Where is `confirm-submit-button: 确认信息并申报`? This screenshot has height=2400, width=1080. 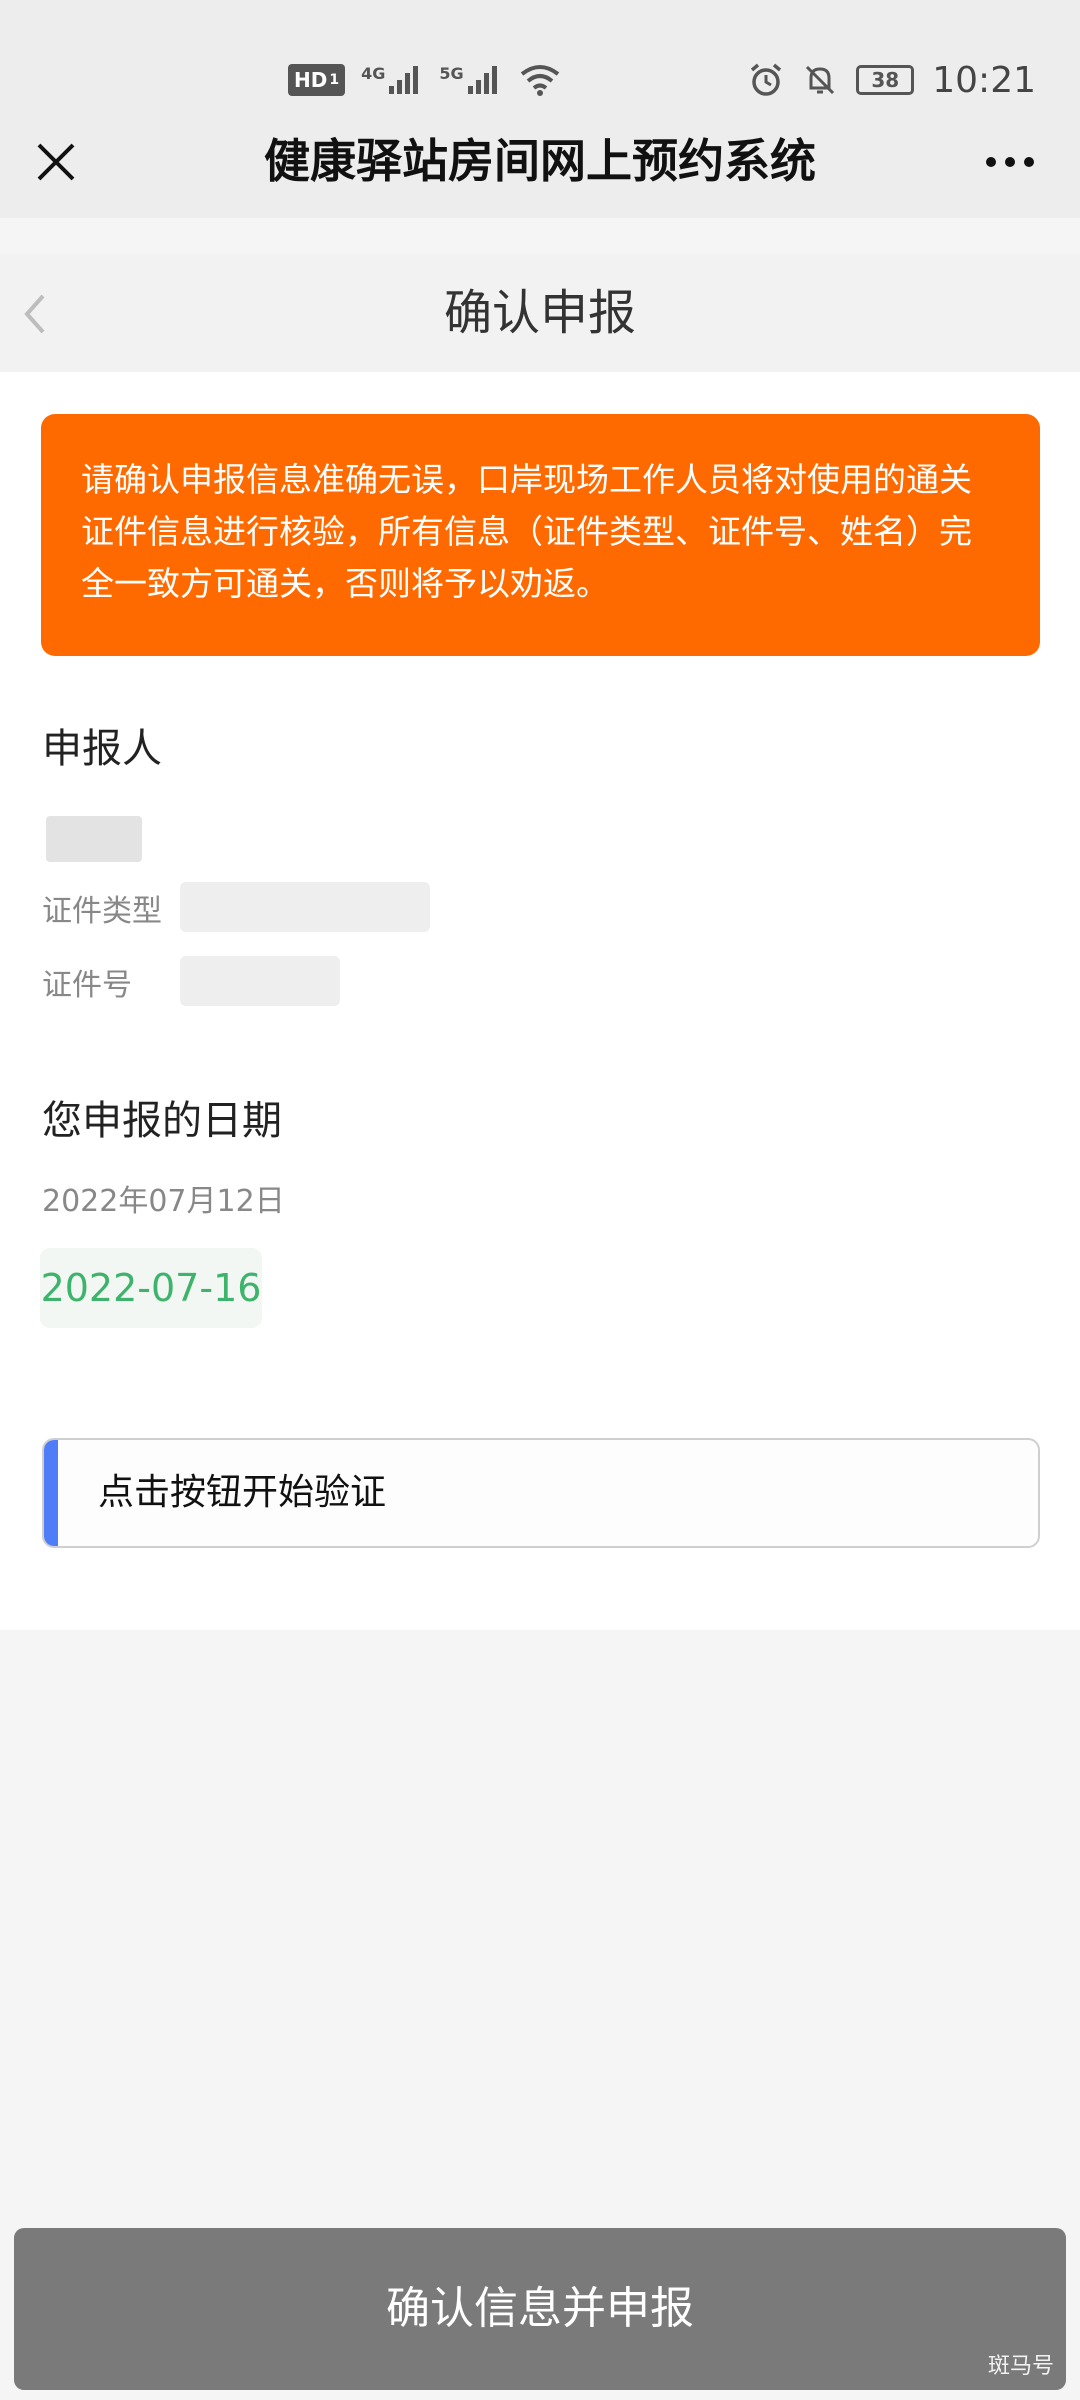 confirm-submit-button: 确认信息并申报 is located at coordinates (540, 2309).